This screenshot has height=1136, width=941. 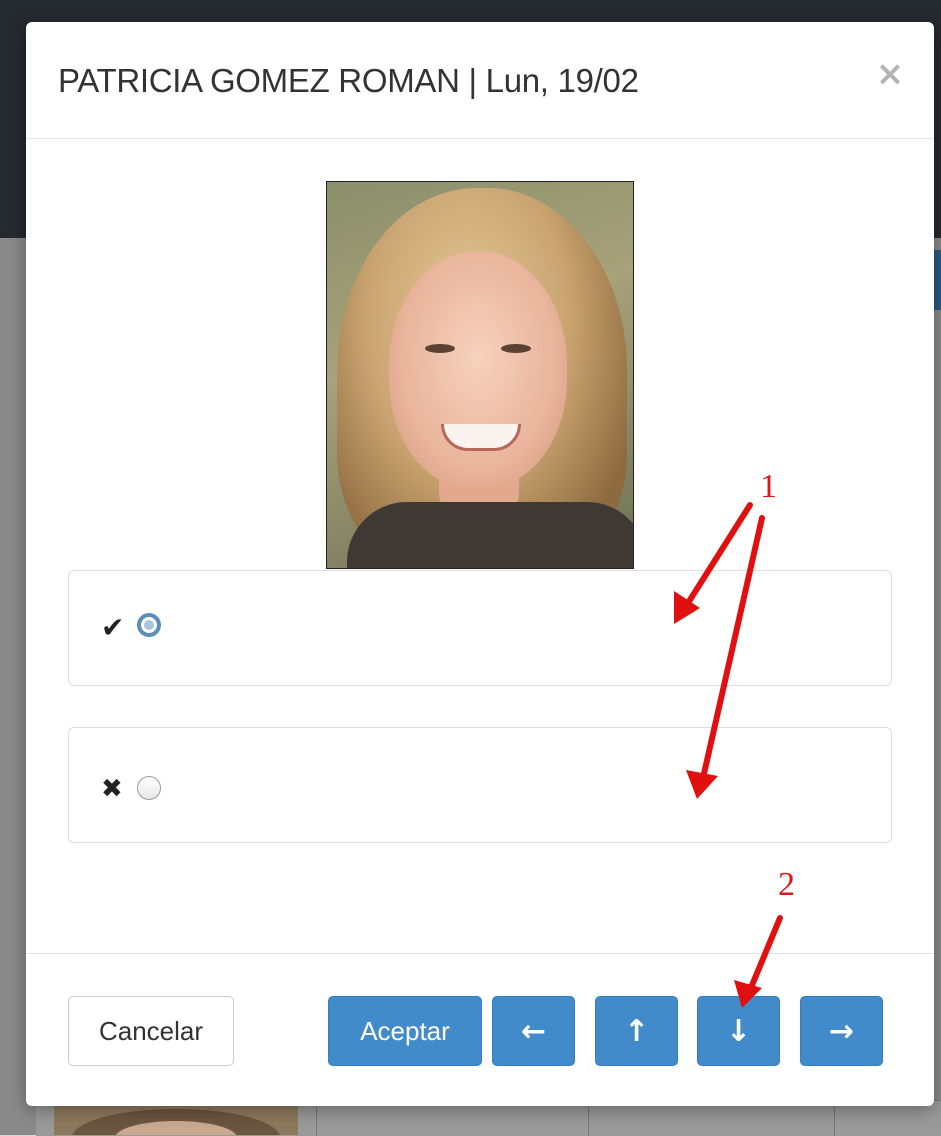 What do you see at coordinates (490, 535) in the screenshot?
I see `photo-shirt` at bounding box center [490, 535].